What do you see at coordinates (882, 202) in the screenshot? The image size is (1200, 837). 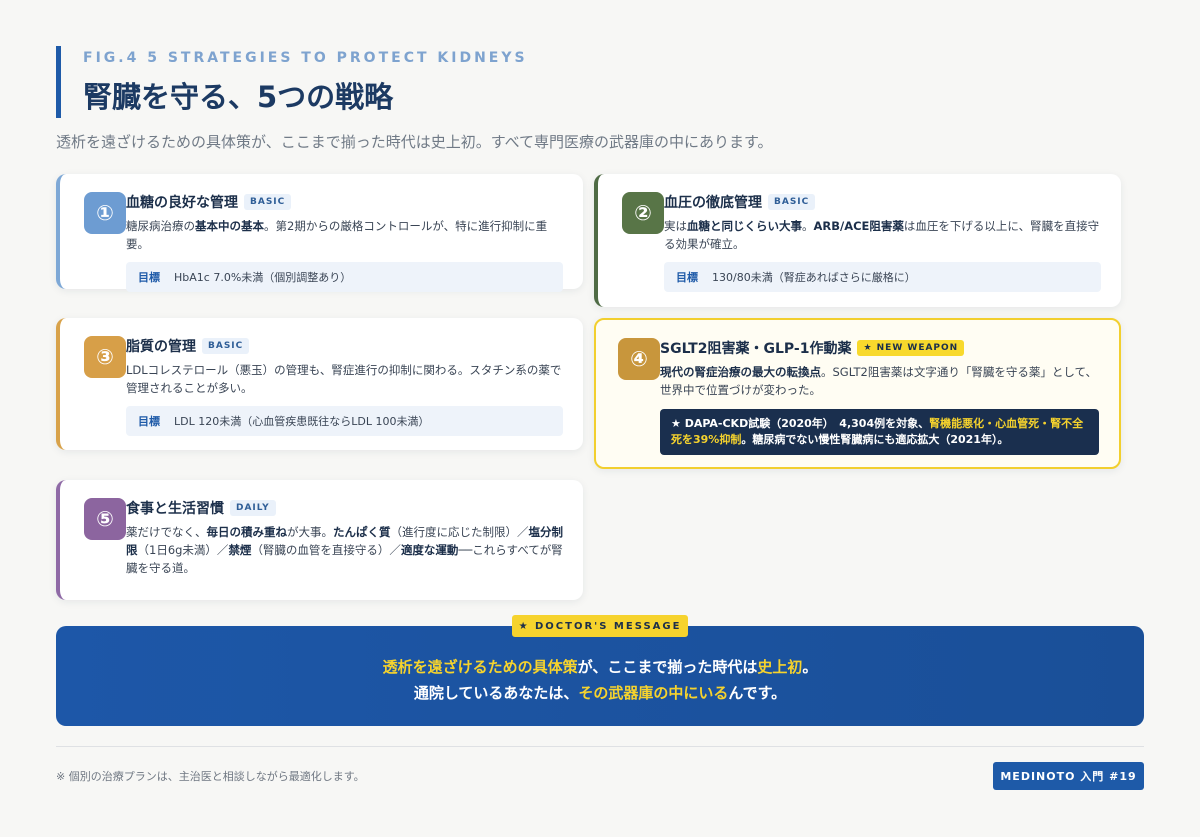 I see `card-title: 血圧の徹底管理 BASIC` at bounding box center [882, 202].